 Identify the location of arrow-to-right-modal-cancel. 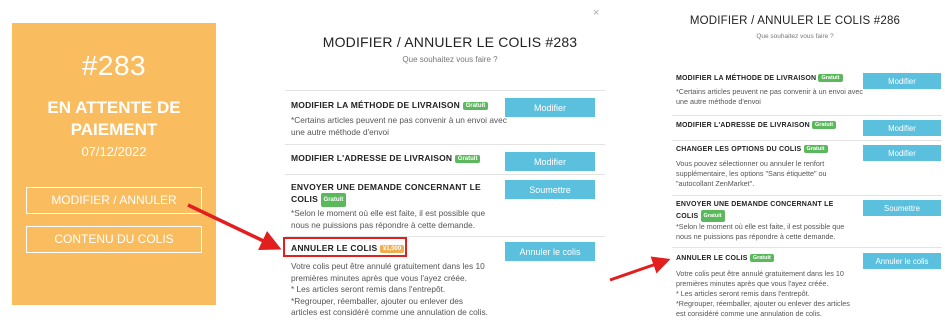
(640, 269).